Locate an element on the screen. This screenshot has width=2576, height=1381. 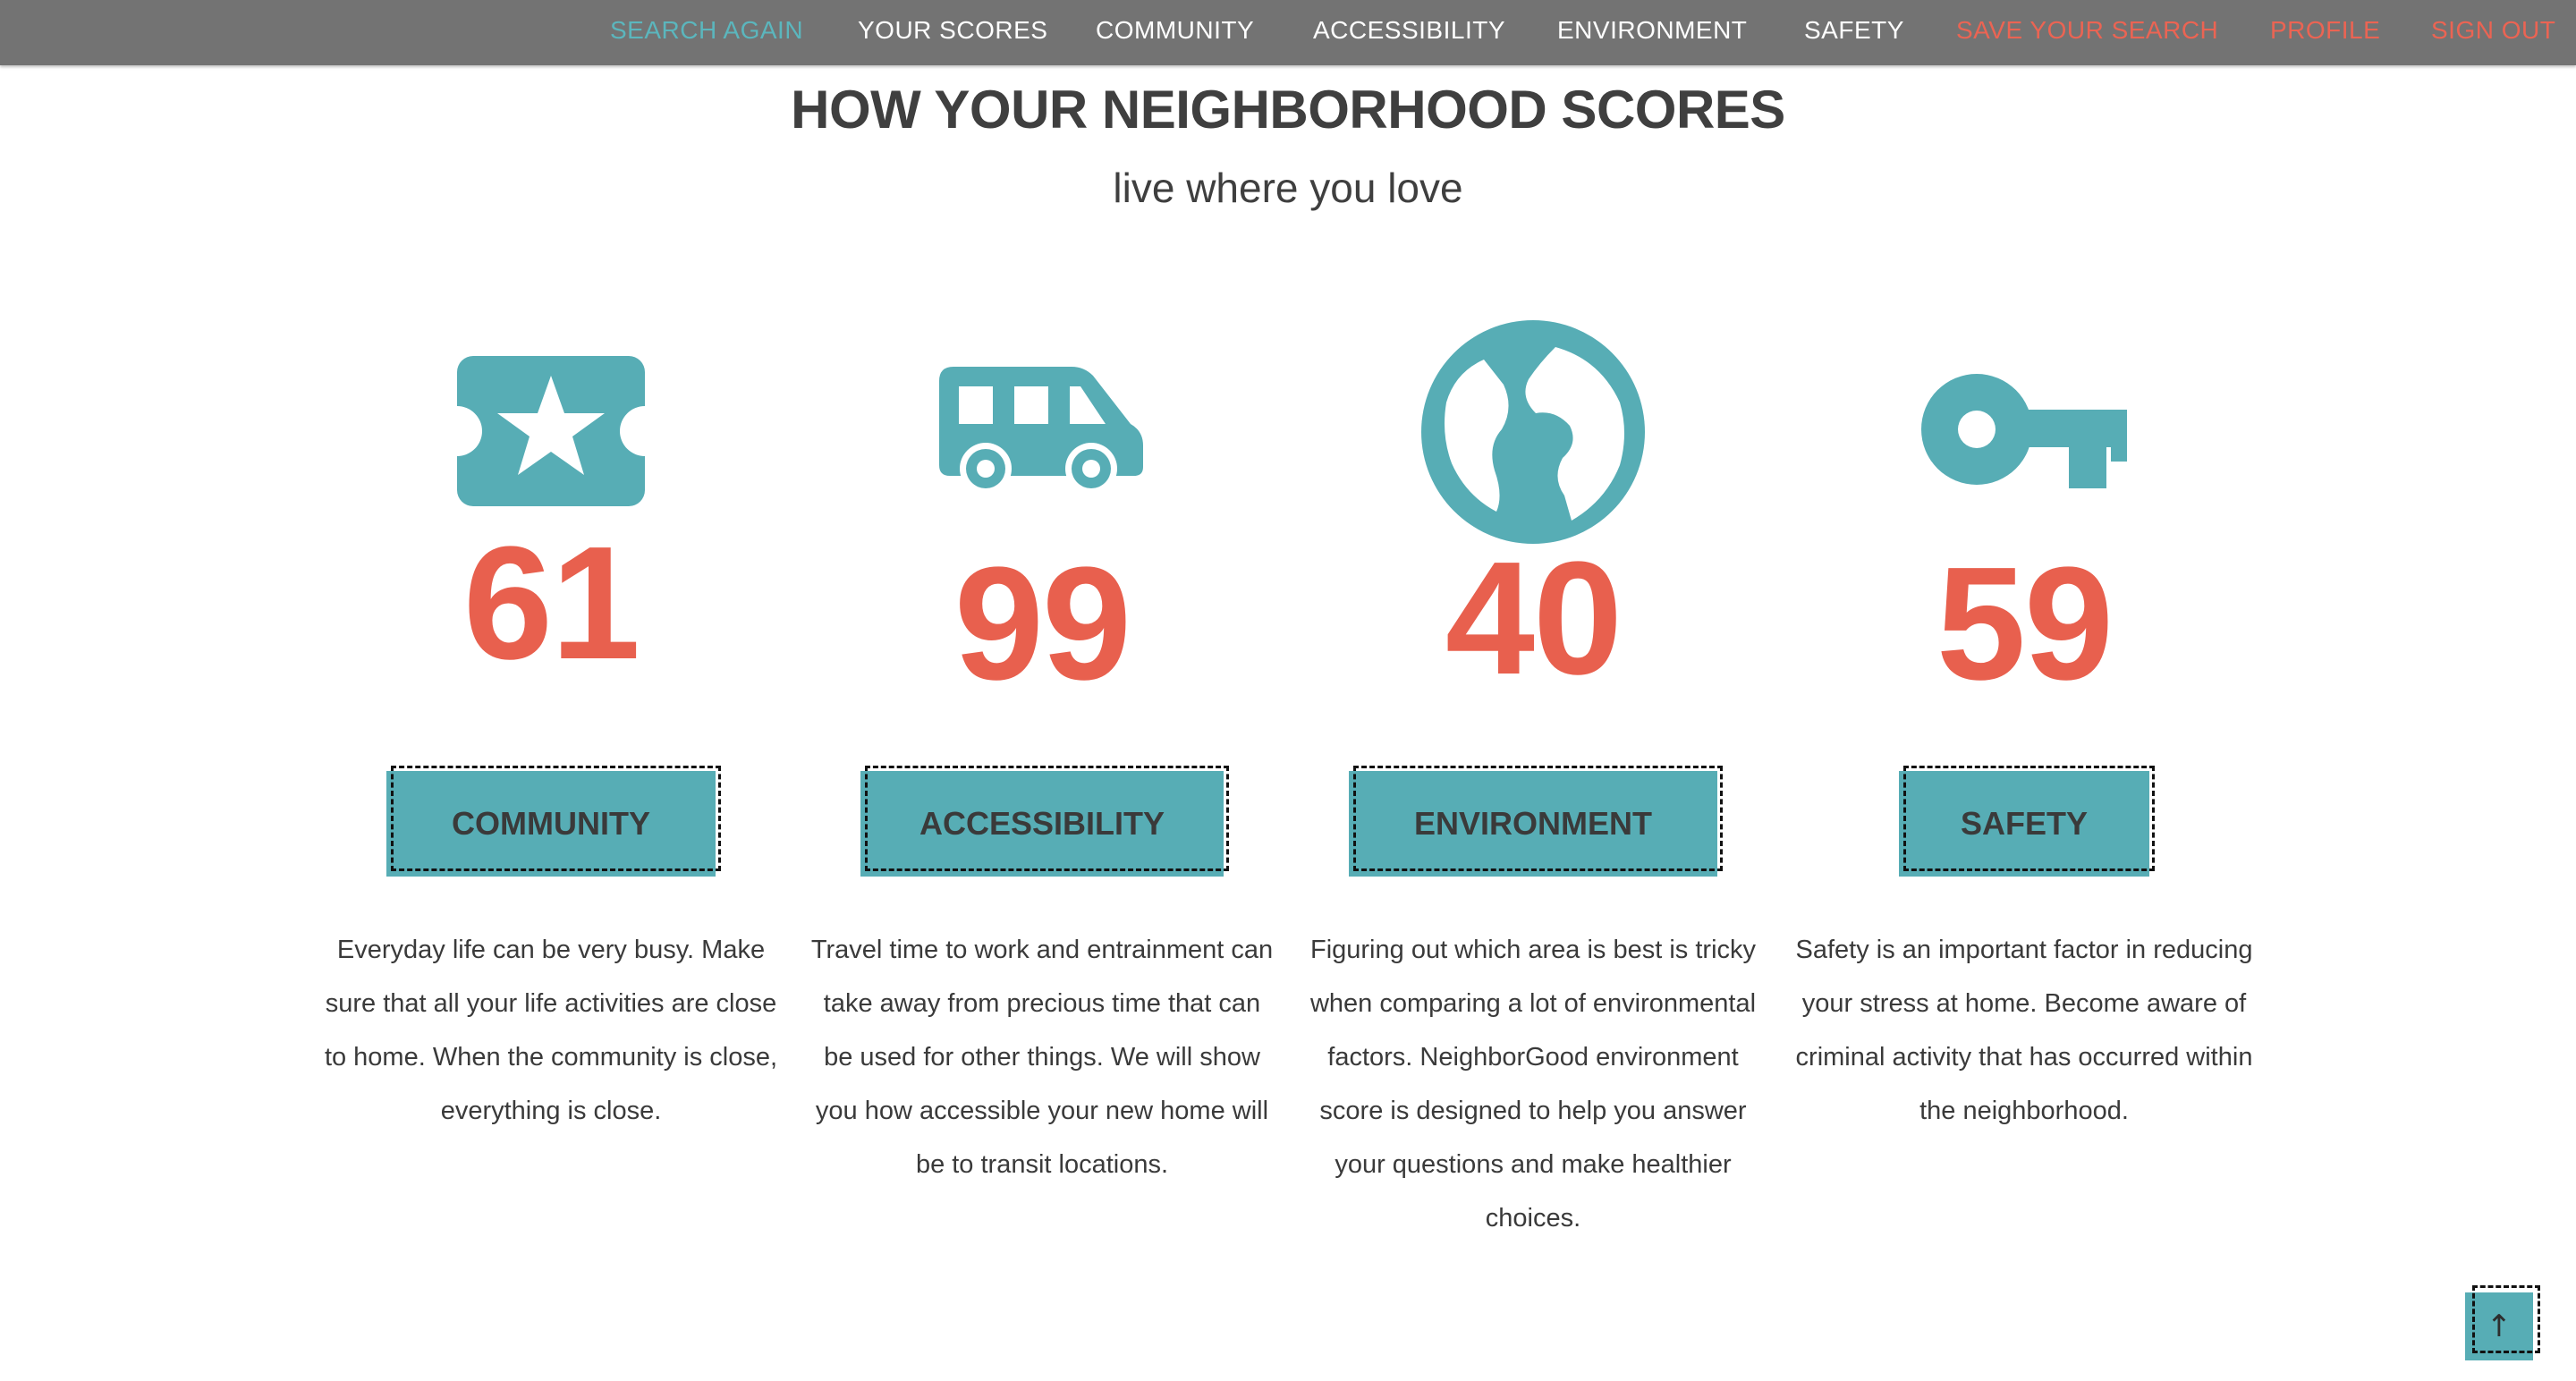
community-score: 61 is located at coordinates (551, 603).